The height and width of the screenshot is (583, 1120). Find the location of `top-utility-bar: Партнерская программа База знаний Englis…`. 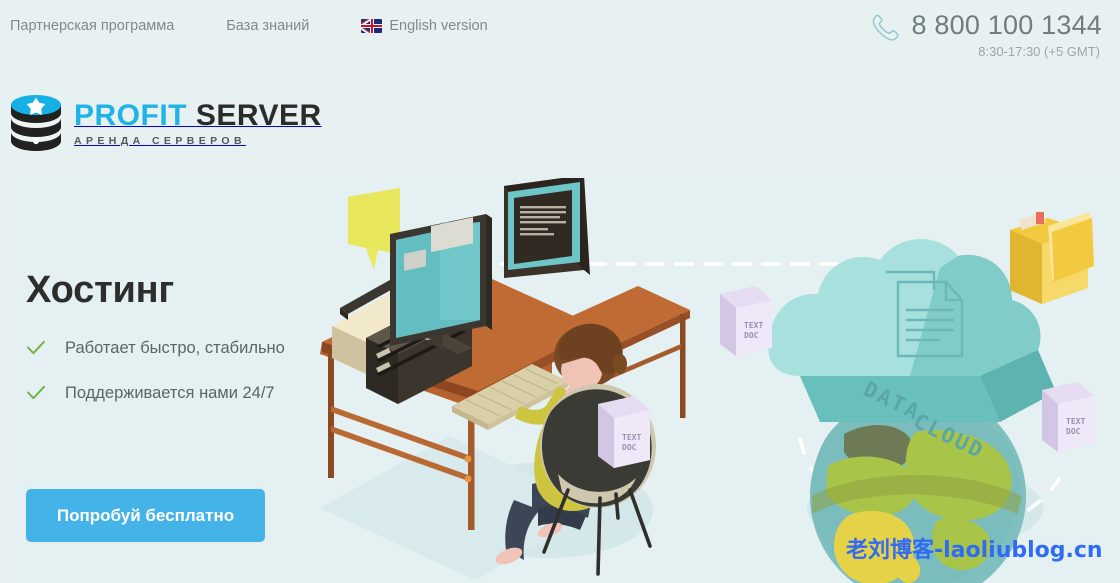

top-utility-bar: Партнерская программа База знаний Englis… is located at coordinates (560, 39).